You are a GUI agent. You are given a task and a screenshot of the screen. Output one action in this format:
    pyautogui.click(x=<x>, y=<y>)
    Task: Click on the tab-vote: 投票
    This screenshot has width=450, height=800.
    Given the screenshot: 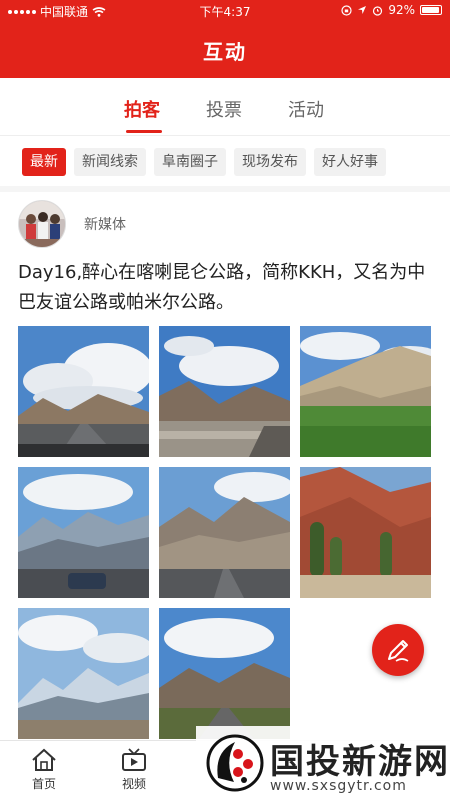 What is the action you would take?
    pyautogui.click(x=224, y=109)
    